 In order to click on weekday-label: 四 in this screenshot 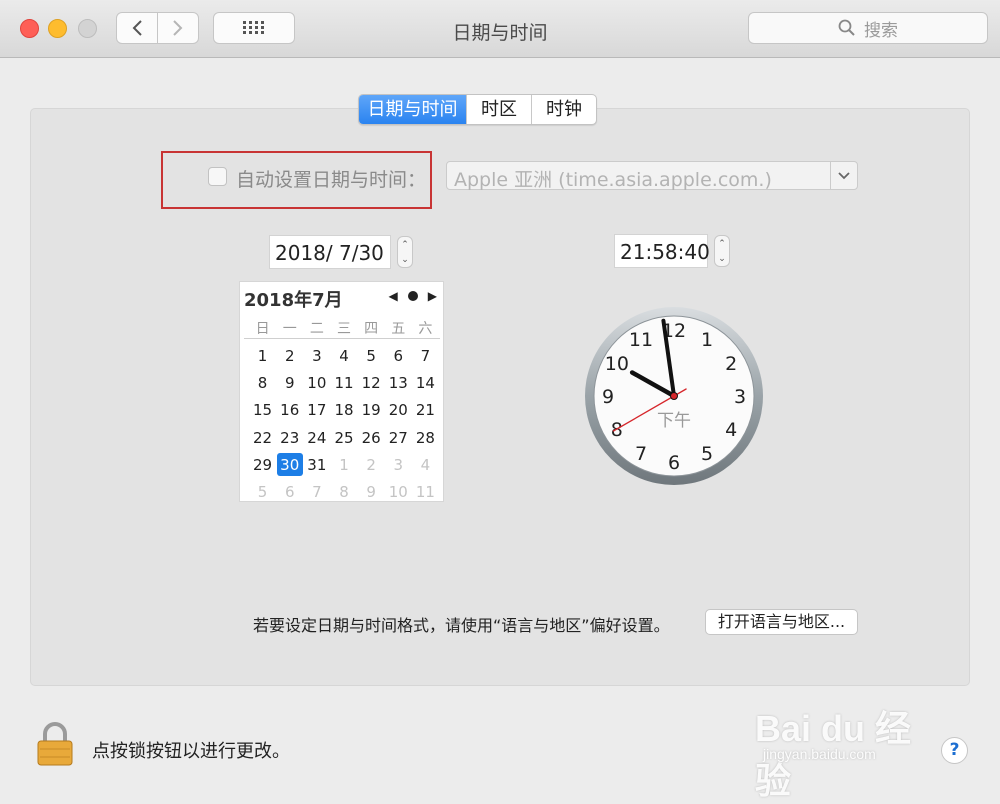, I will do `click(371, 329)`.